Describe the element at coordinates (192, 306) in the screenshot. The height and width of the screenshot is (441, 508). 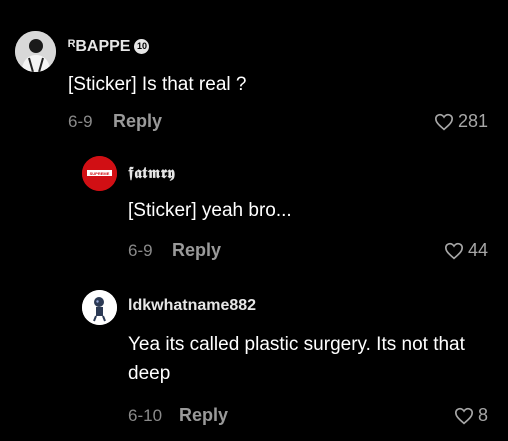
I see `username: ldkwhatname882` at that location.